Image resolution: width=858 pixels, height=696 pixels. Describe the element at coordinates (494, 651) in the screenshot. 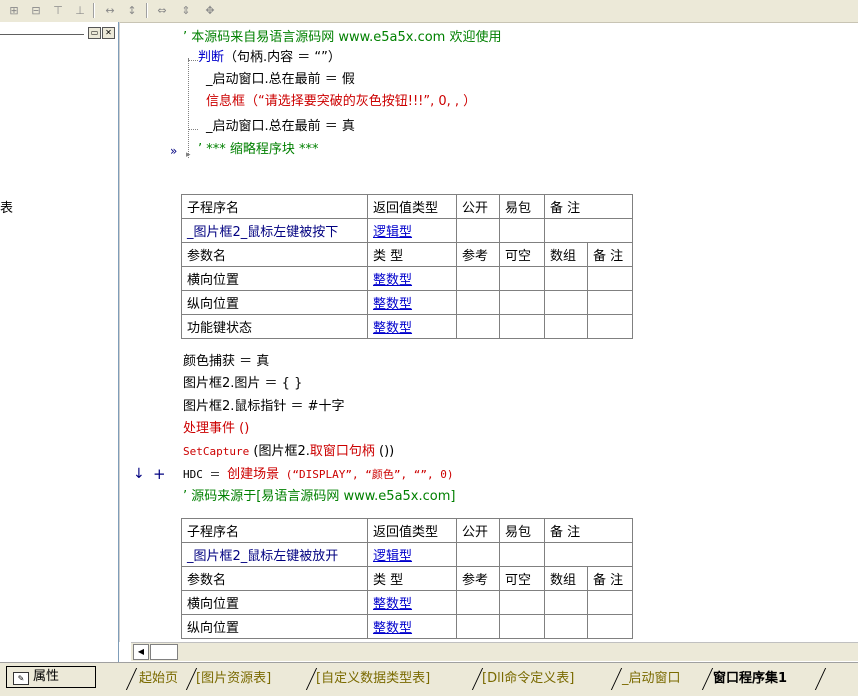

I see `horizontal-scrollbar` at that location.